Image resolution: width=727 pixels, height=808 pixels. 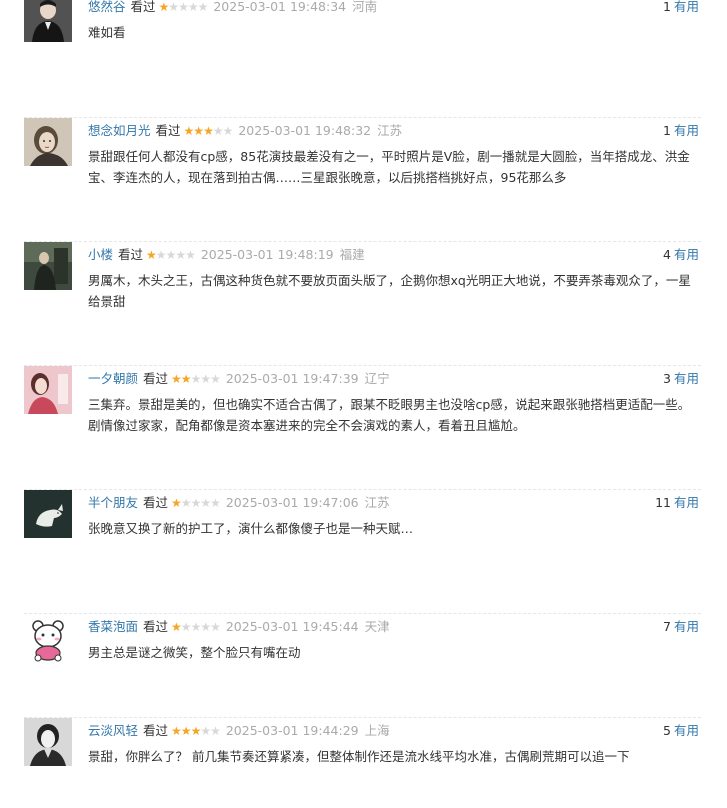 What do you see at coordinates (292, 730) in the screenshot?
I see `comment-time: 2025-03-01 19:44:29` at bounding box center [292, 730].